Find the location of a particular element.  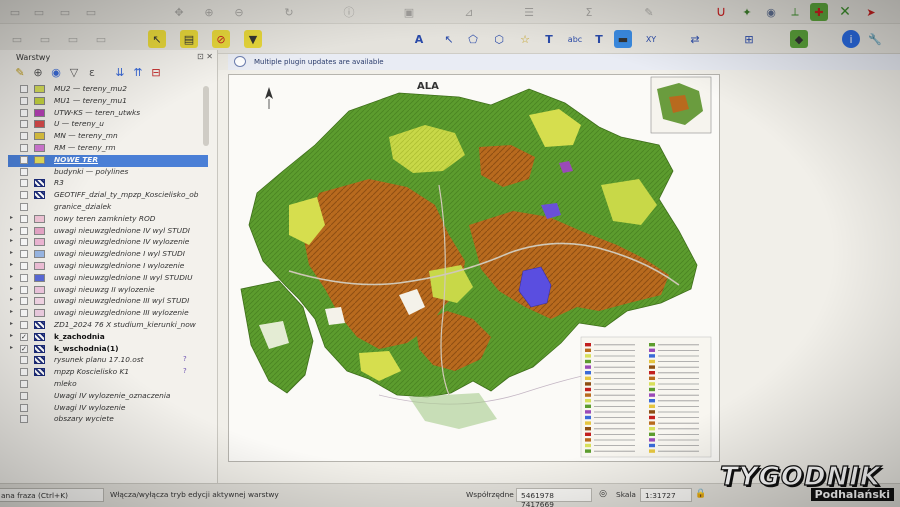

file-icon: ▭ is located at coordinates (15, 12).